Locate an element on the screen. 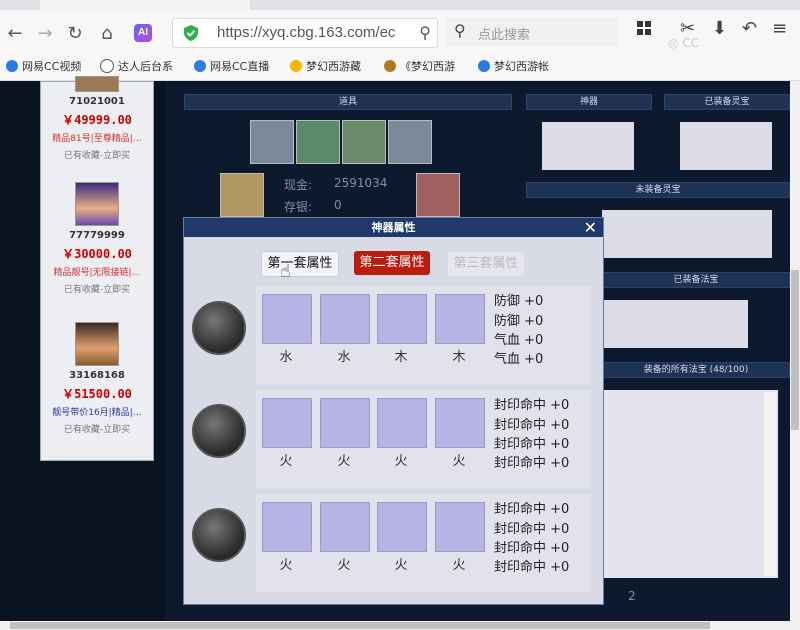  attribute-row-2: 火 火 火 火 封印命中 +0 封印命中 +0 封印命中 +0 封印命中 +0 is located at coordinates (423, 439).